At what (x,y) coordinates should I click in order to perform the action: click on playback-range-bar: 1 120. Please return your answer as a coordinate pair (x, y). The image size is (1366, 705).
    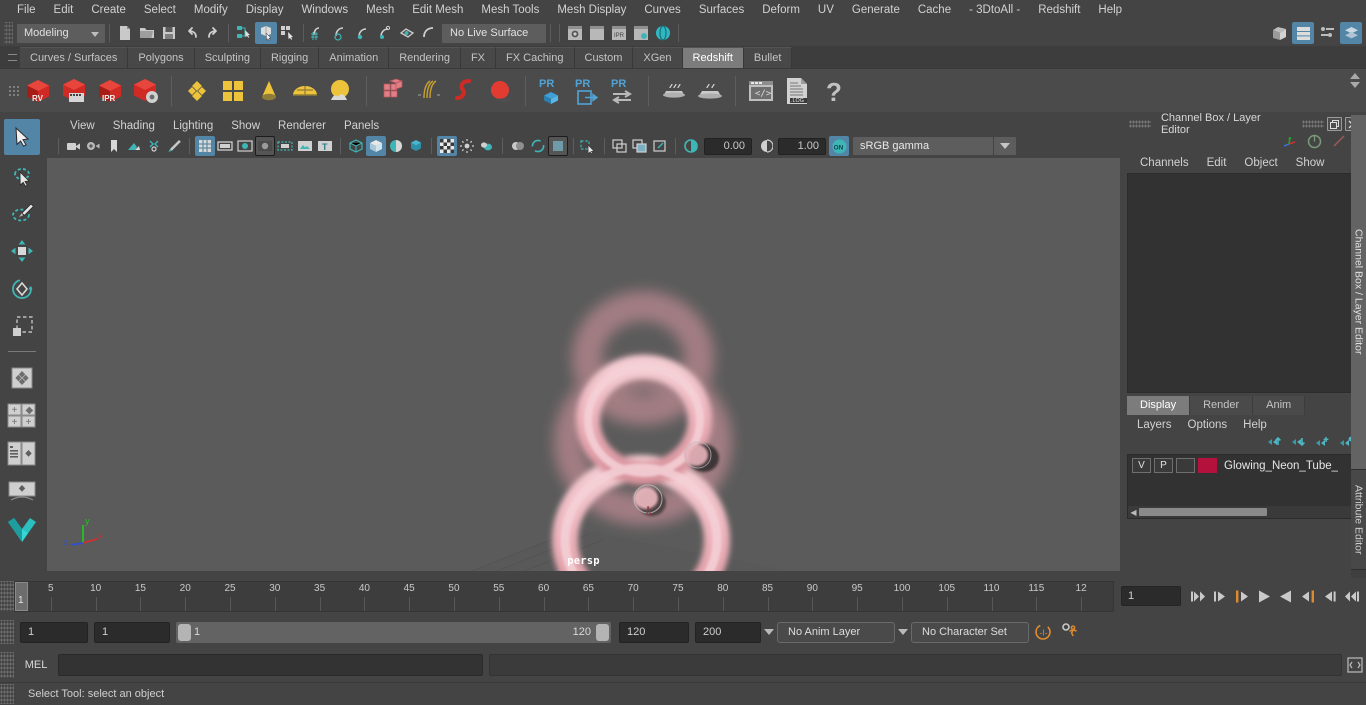
    Looking at the image, I should click on (393, 632).